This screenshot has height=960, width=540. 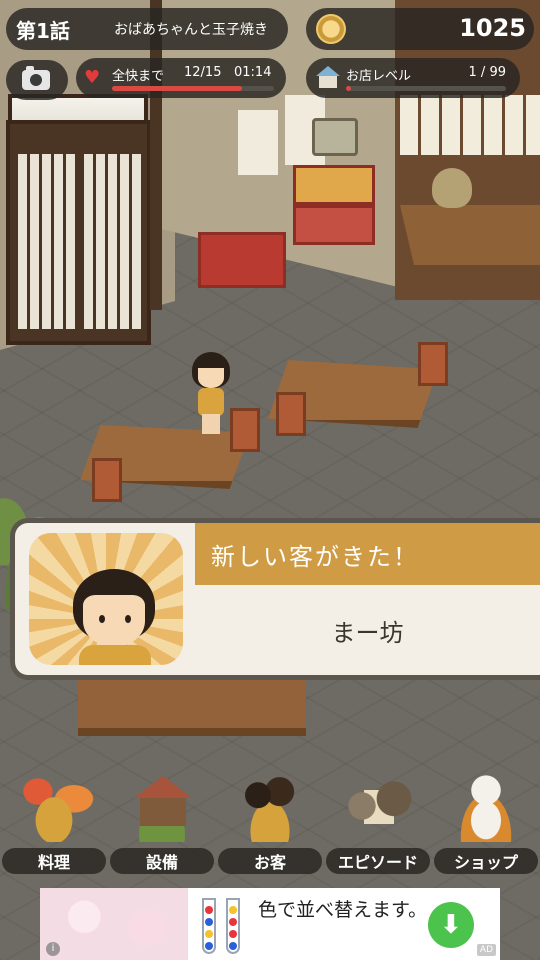 What do you see at coordinates (378, 861) in the screenshot?
I see `menu-label: エピソード` at bounding box center [378, 861].